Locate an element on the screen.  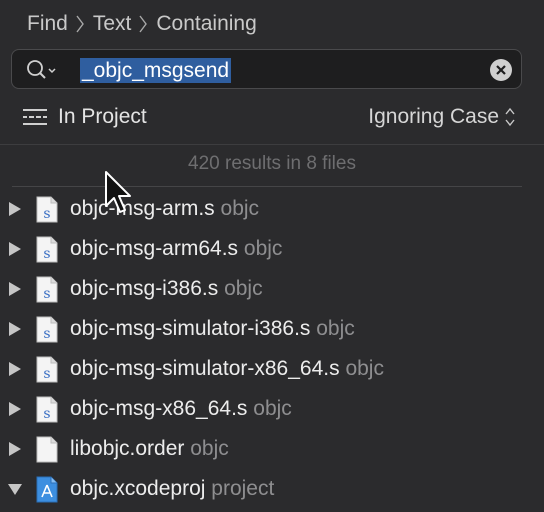
list-item: s objc-msg-x86_64.s objc is located at coordinates (272, 408).